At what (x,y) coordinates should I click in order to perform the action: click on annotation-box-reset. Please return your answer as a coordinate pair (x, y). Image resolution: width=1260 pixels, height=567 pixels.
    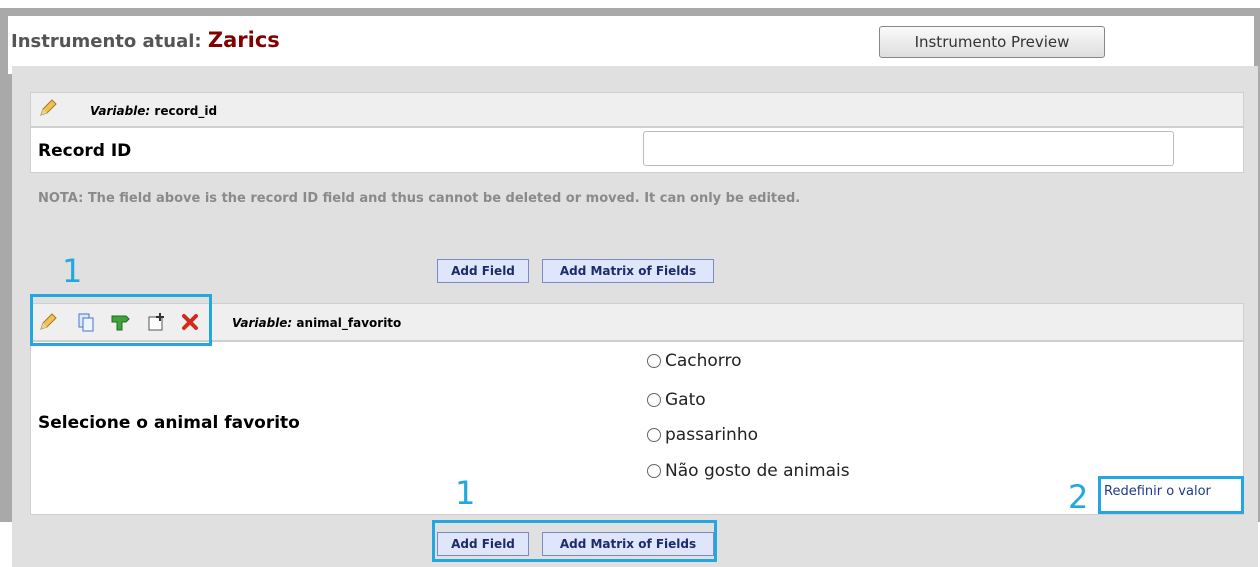
    Looking at the image, I should click on (1171, 495).